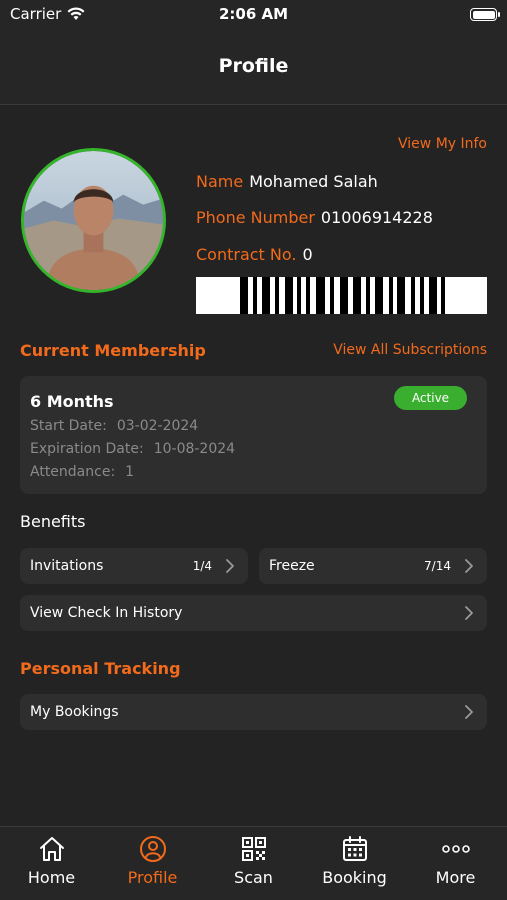  What do you see at coordinates (220, 181) in the screenshot?
I see `name-label: Name` at bounding box center [220, 181].